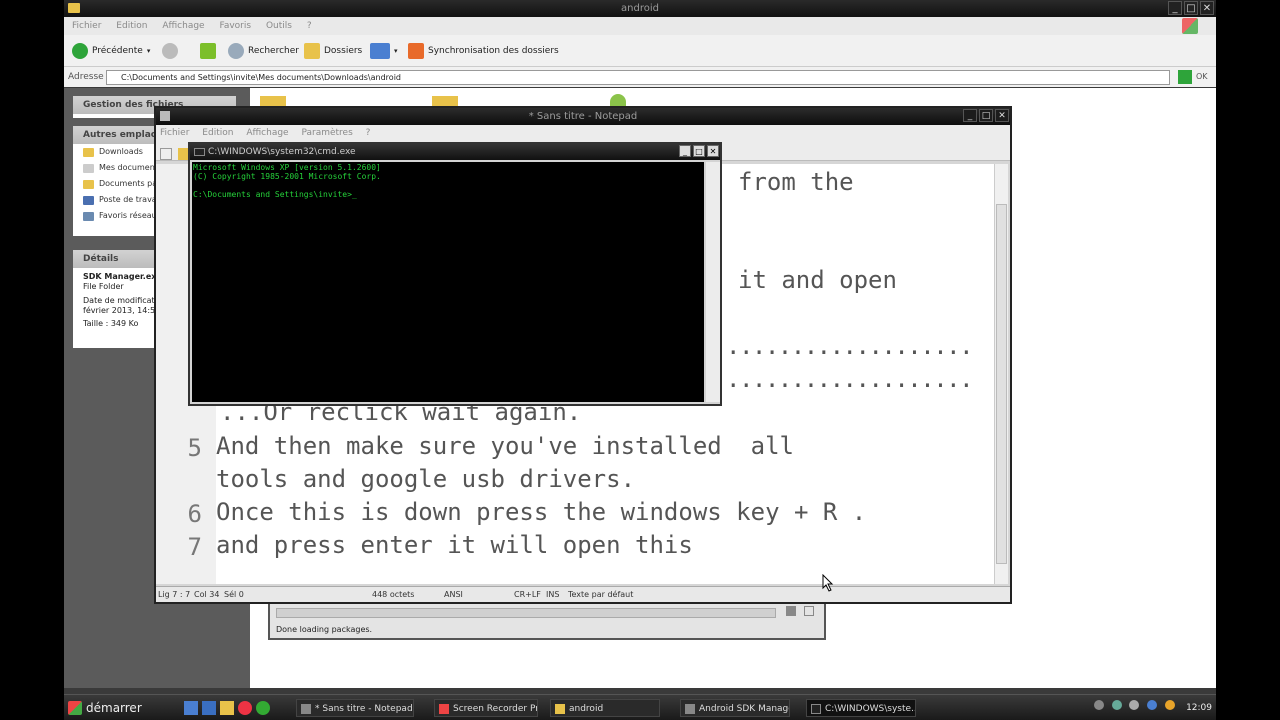 This screenshot has width=1280, height=720. What do you see at coordinates (1199, 708) in the screenshot?
I see `clock: 12:09` at bounding box center [1199, 708].